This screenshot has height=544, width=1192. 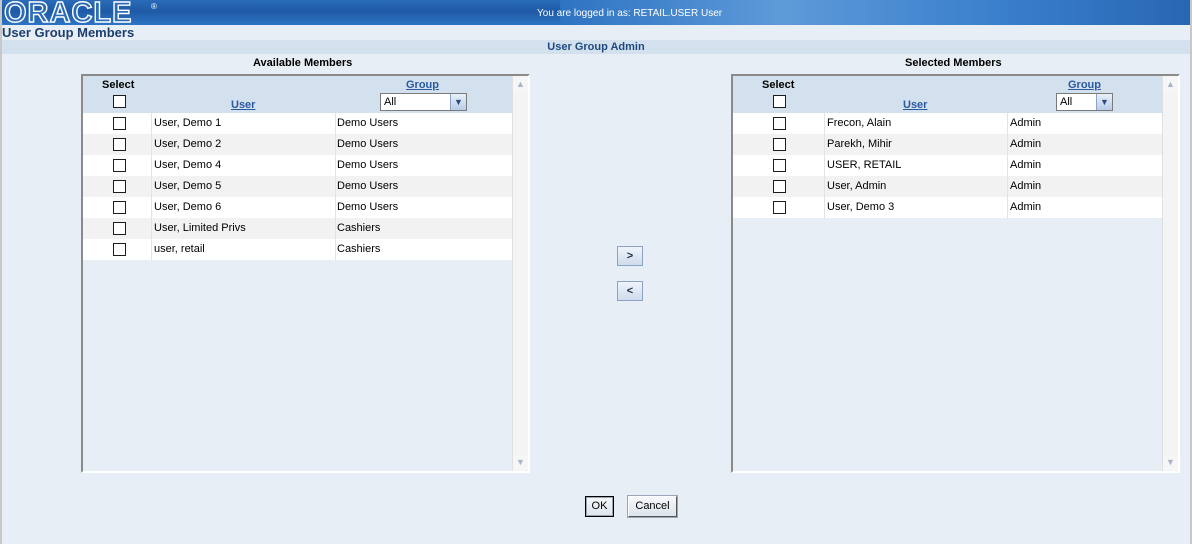 I want to click on table-row: User, Limited Privs Cashiers, so click(x=297, y=228).